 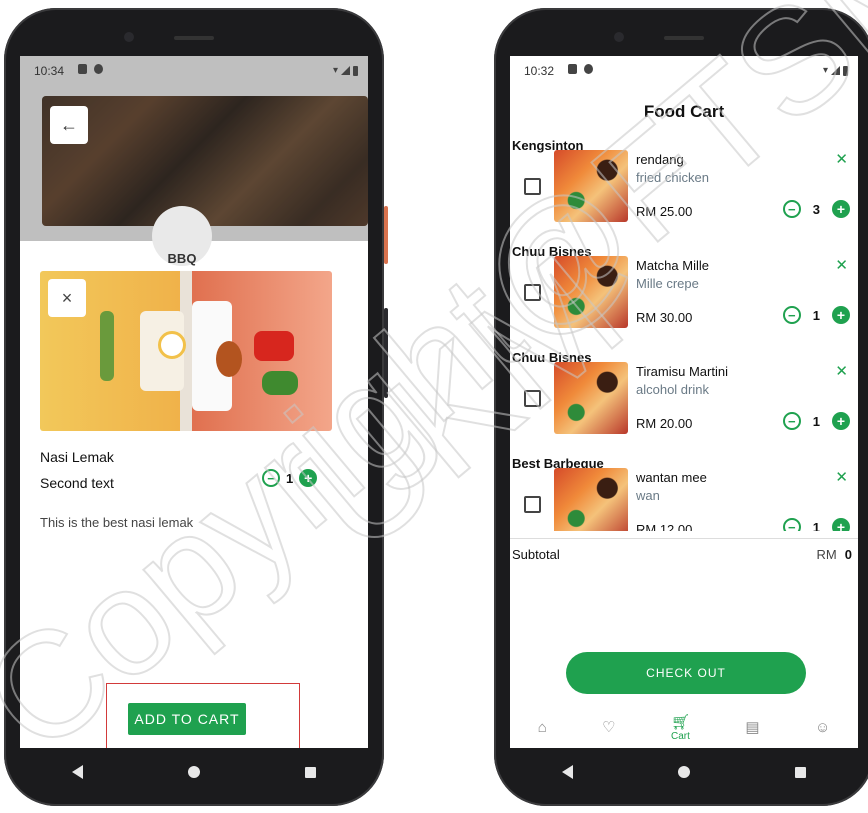 What do you see at coordinates (667, 283) in the screenshot?
I see `product-description: Mille crepe` at bounding box center [667, 283].